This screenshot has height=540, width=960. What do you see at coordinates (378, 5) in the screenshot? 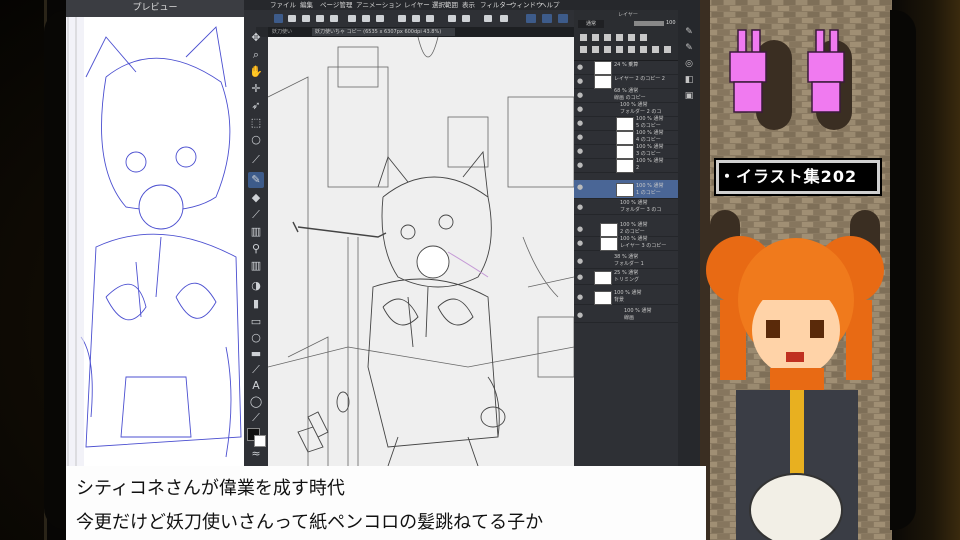
I see `menu-animation: アニメーション` at bounding box center [378, 5].